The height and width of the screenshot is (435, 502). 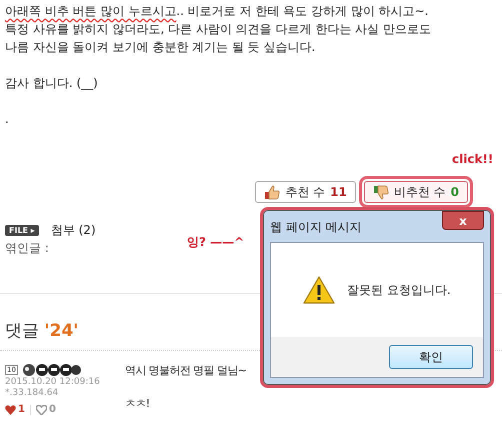 I want to click on dialog-message: 잘못된 요청입니다., so click(x=399, y=290).